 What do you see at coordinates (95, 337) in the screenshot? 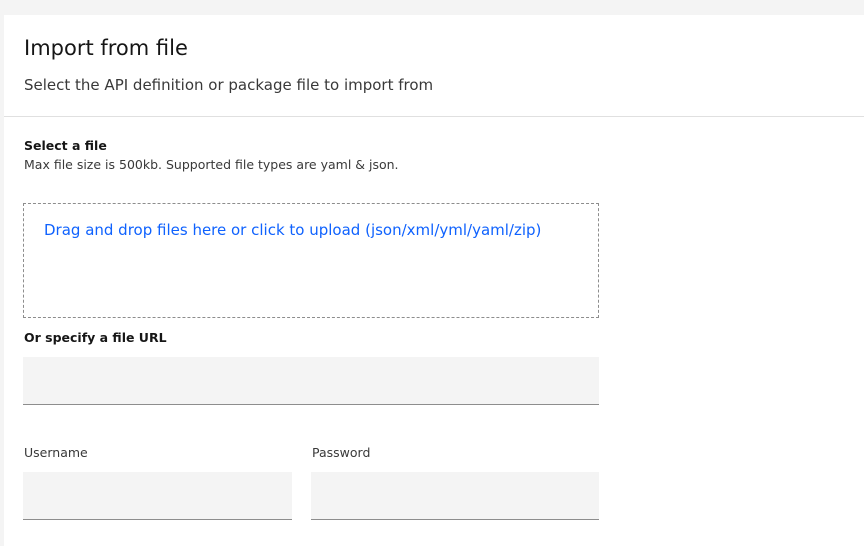
I see `file-url-label: Or specify a file URL` at bounding box center [95, 337].